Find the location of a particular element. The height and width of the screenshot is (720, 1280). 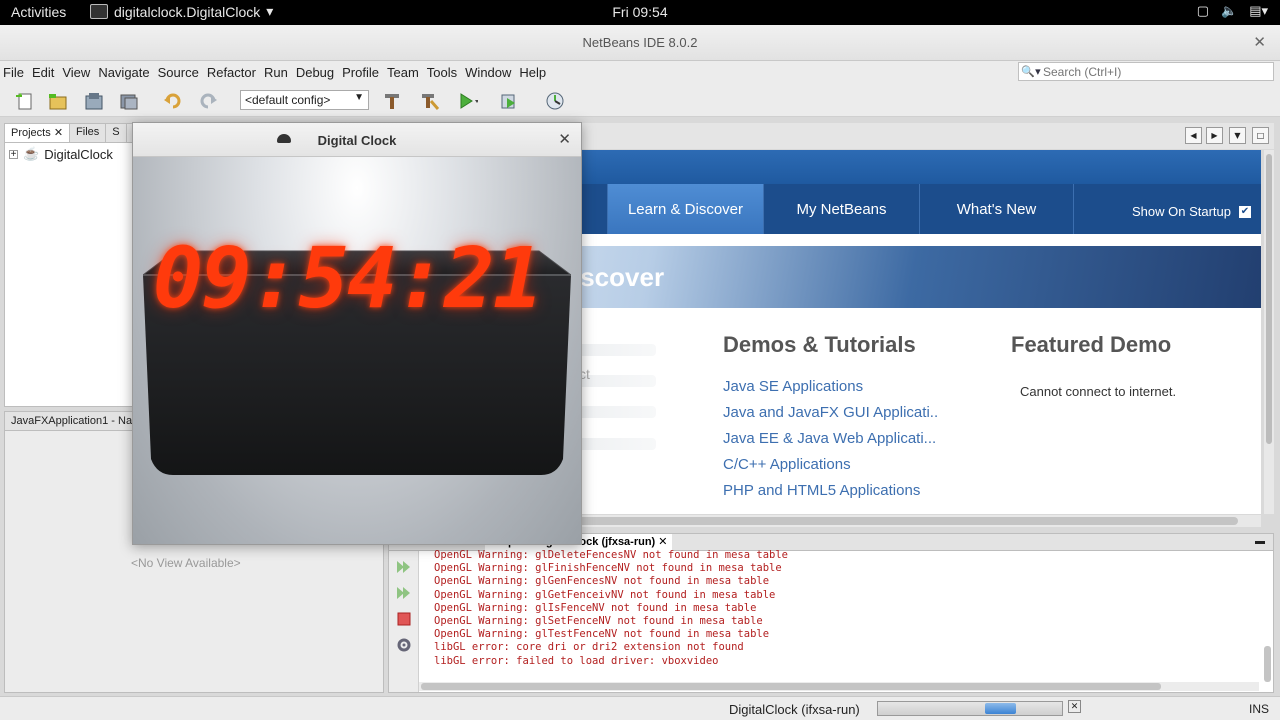

project-node-digitalclock: + ☕ DigitalClock is located at coordinates (61, 154).